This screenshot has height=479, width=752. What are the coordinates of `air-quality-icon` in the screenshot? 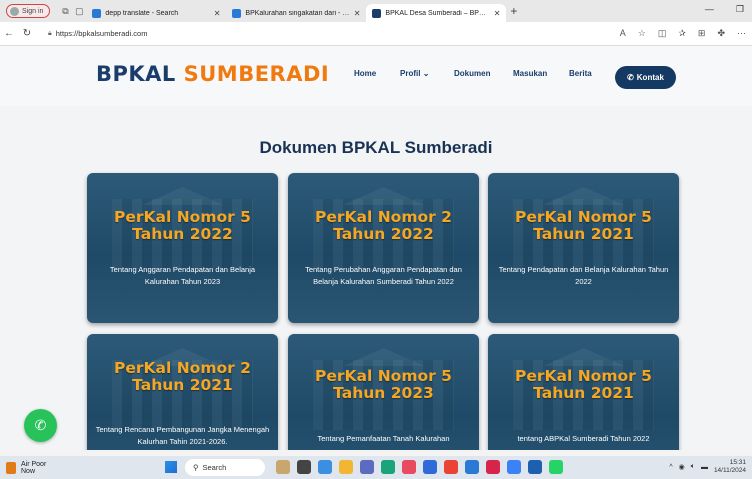 It's located at (11, 467).